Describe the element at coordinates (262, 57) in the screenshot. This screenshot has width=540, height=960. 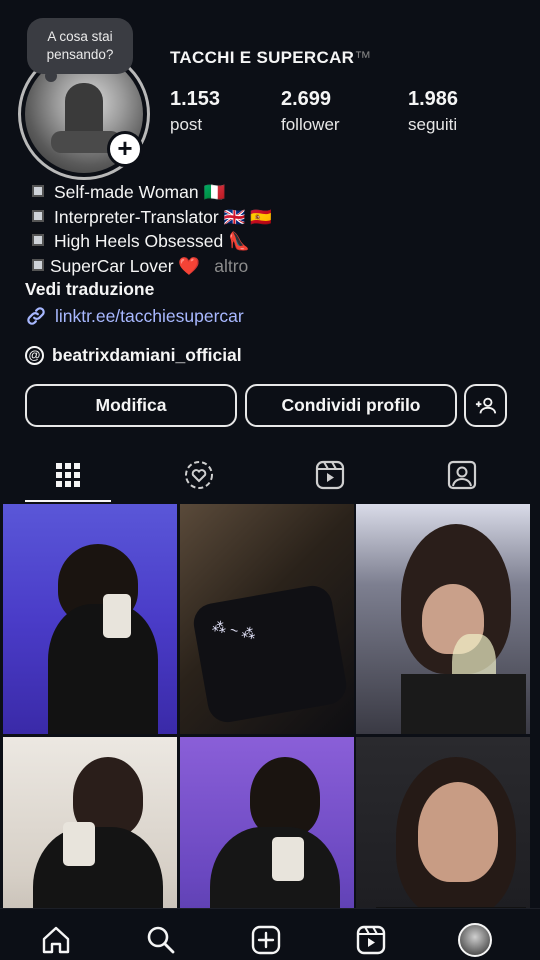
I see `username-text: TACCHI E SUPERCAR` at that location.